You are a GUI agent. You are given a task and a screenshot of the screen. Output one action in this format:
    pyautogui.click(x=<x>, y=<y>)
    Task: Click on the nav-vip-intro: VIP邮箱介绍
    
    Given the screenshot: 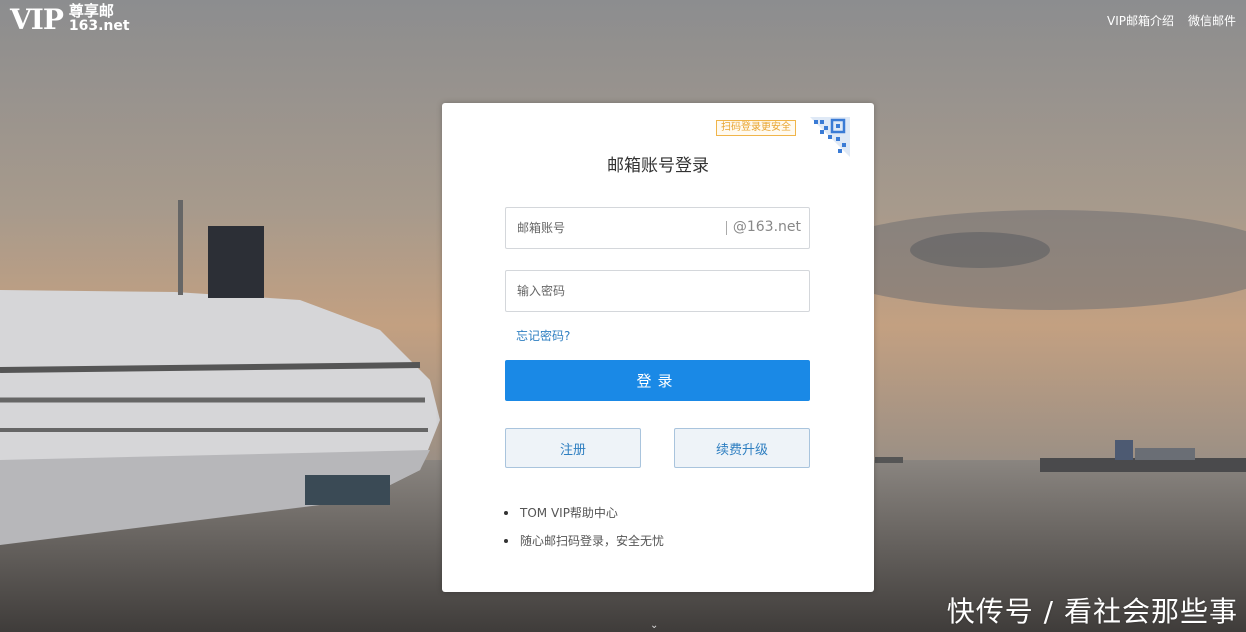 What is the action you would take?
    pyautogui.click(x=1140, y=20)
    